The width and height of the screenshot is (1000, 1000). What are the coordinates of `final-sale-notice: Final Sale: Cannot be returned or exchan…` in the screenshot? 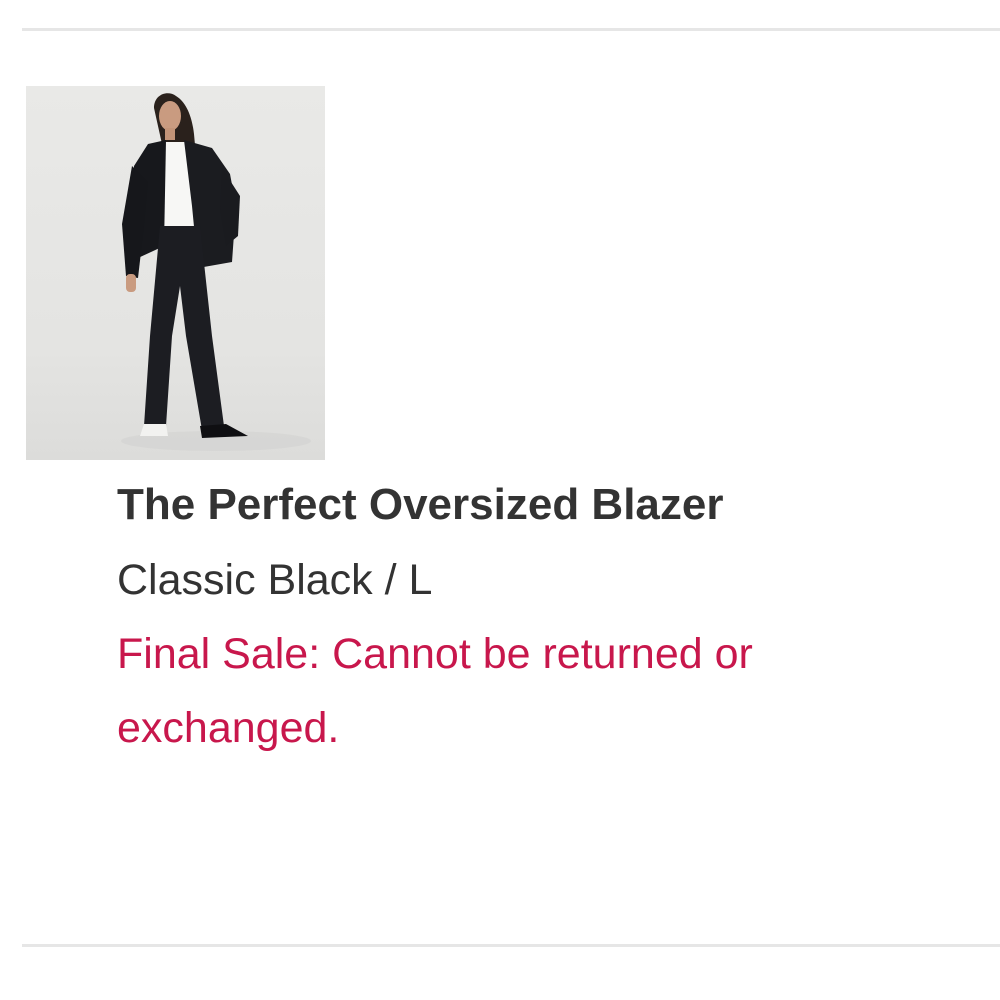 It's located at (435, 691).